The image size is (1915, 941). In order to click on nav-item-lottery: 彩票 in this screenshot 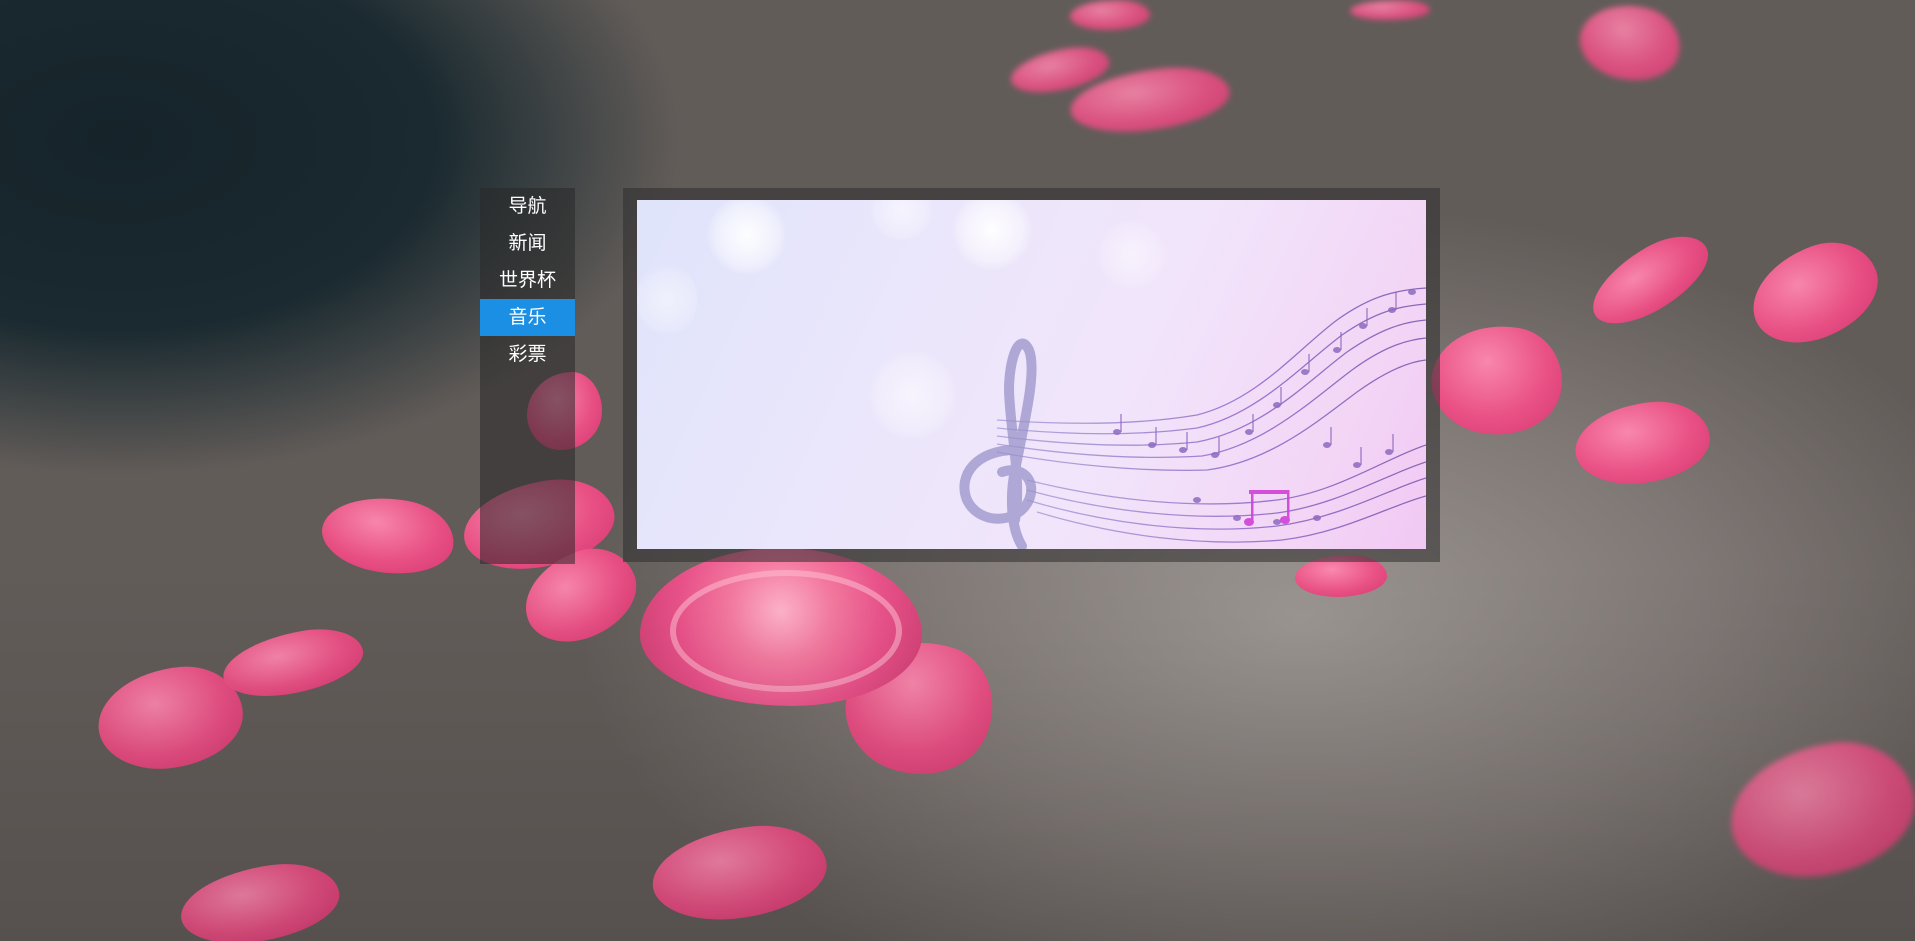, I will do `click(527, 354)`.